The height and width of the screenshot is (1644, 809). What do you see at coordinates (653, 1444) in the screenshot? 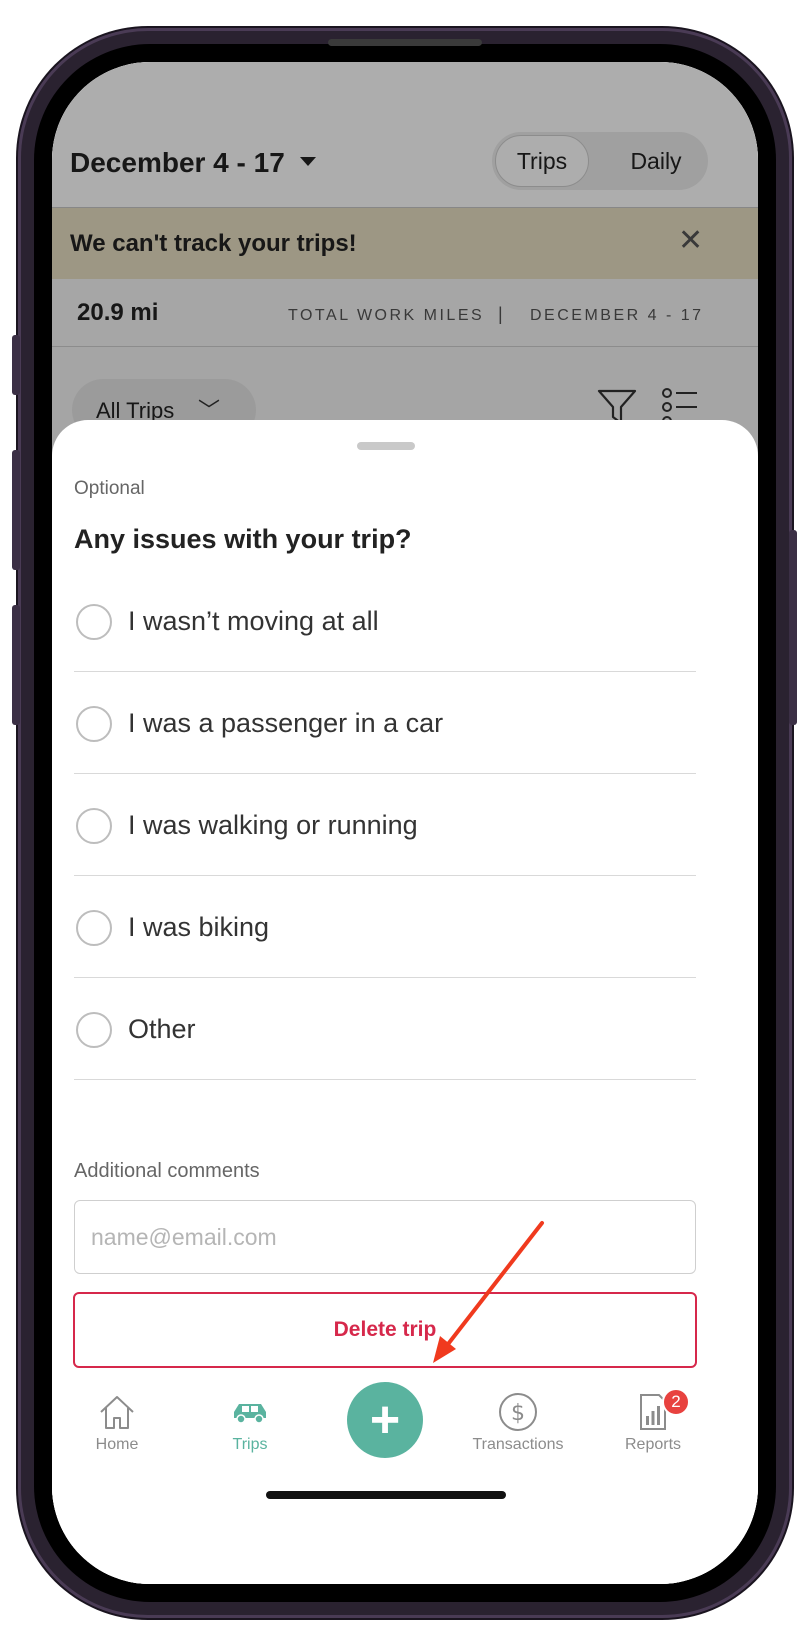
I see `tab-reports-label: Reports` at bounding box center [653, 1444].